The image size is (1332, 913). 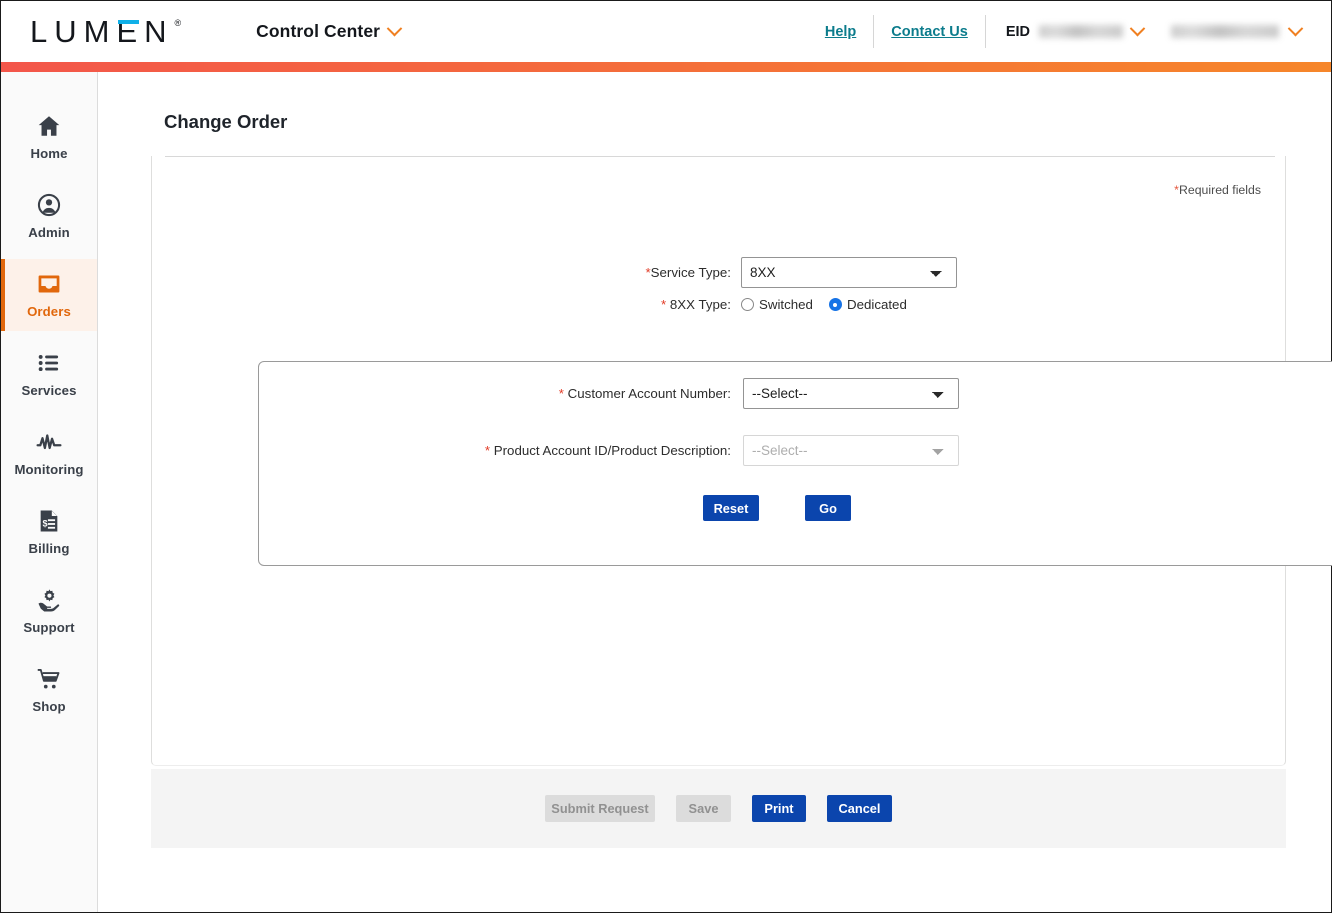 I want to click on service-type-row: *Service Type: 8XX, so click(x=554, y=272).